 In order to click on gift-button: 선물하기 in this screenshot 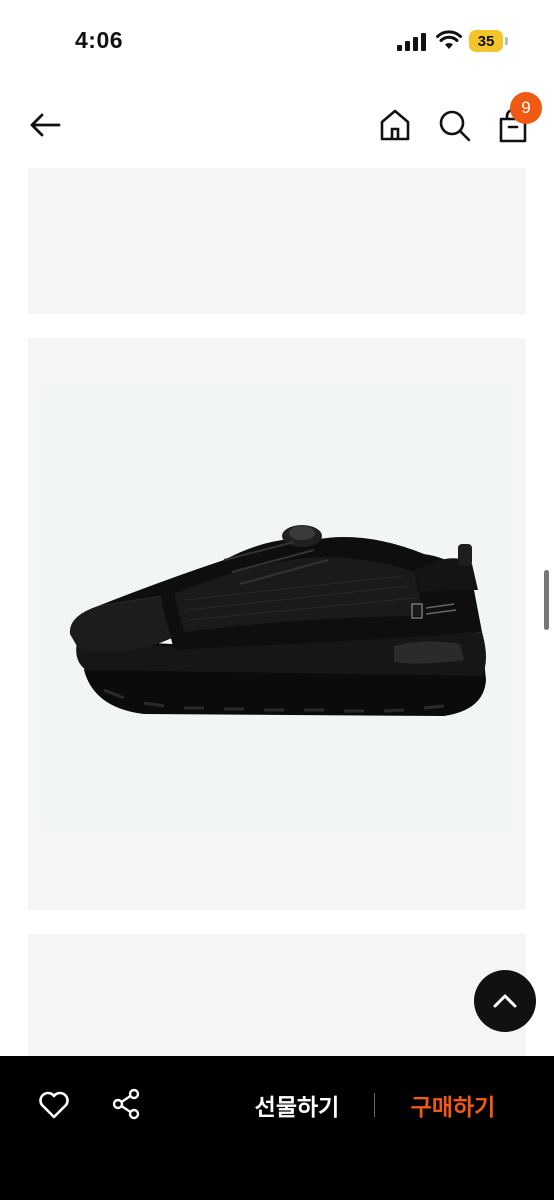, I will do `click(297, 1105)`.